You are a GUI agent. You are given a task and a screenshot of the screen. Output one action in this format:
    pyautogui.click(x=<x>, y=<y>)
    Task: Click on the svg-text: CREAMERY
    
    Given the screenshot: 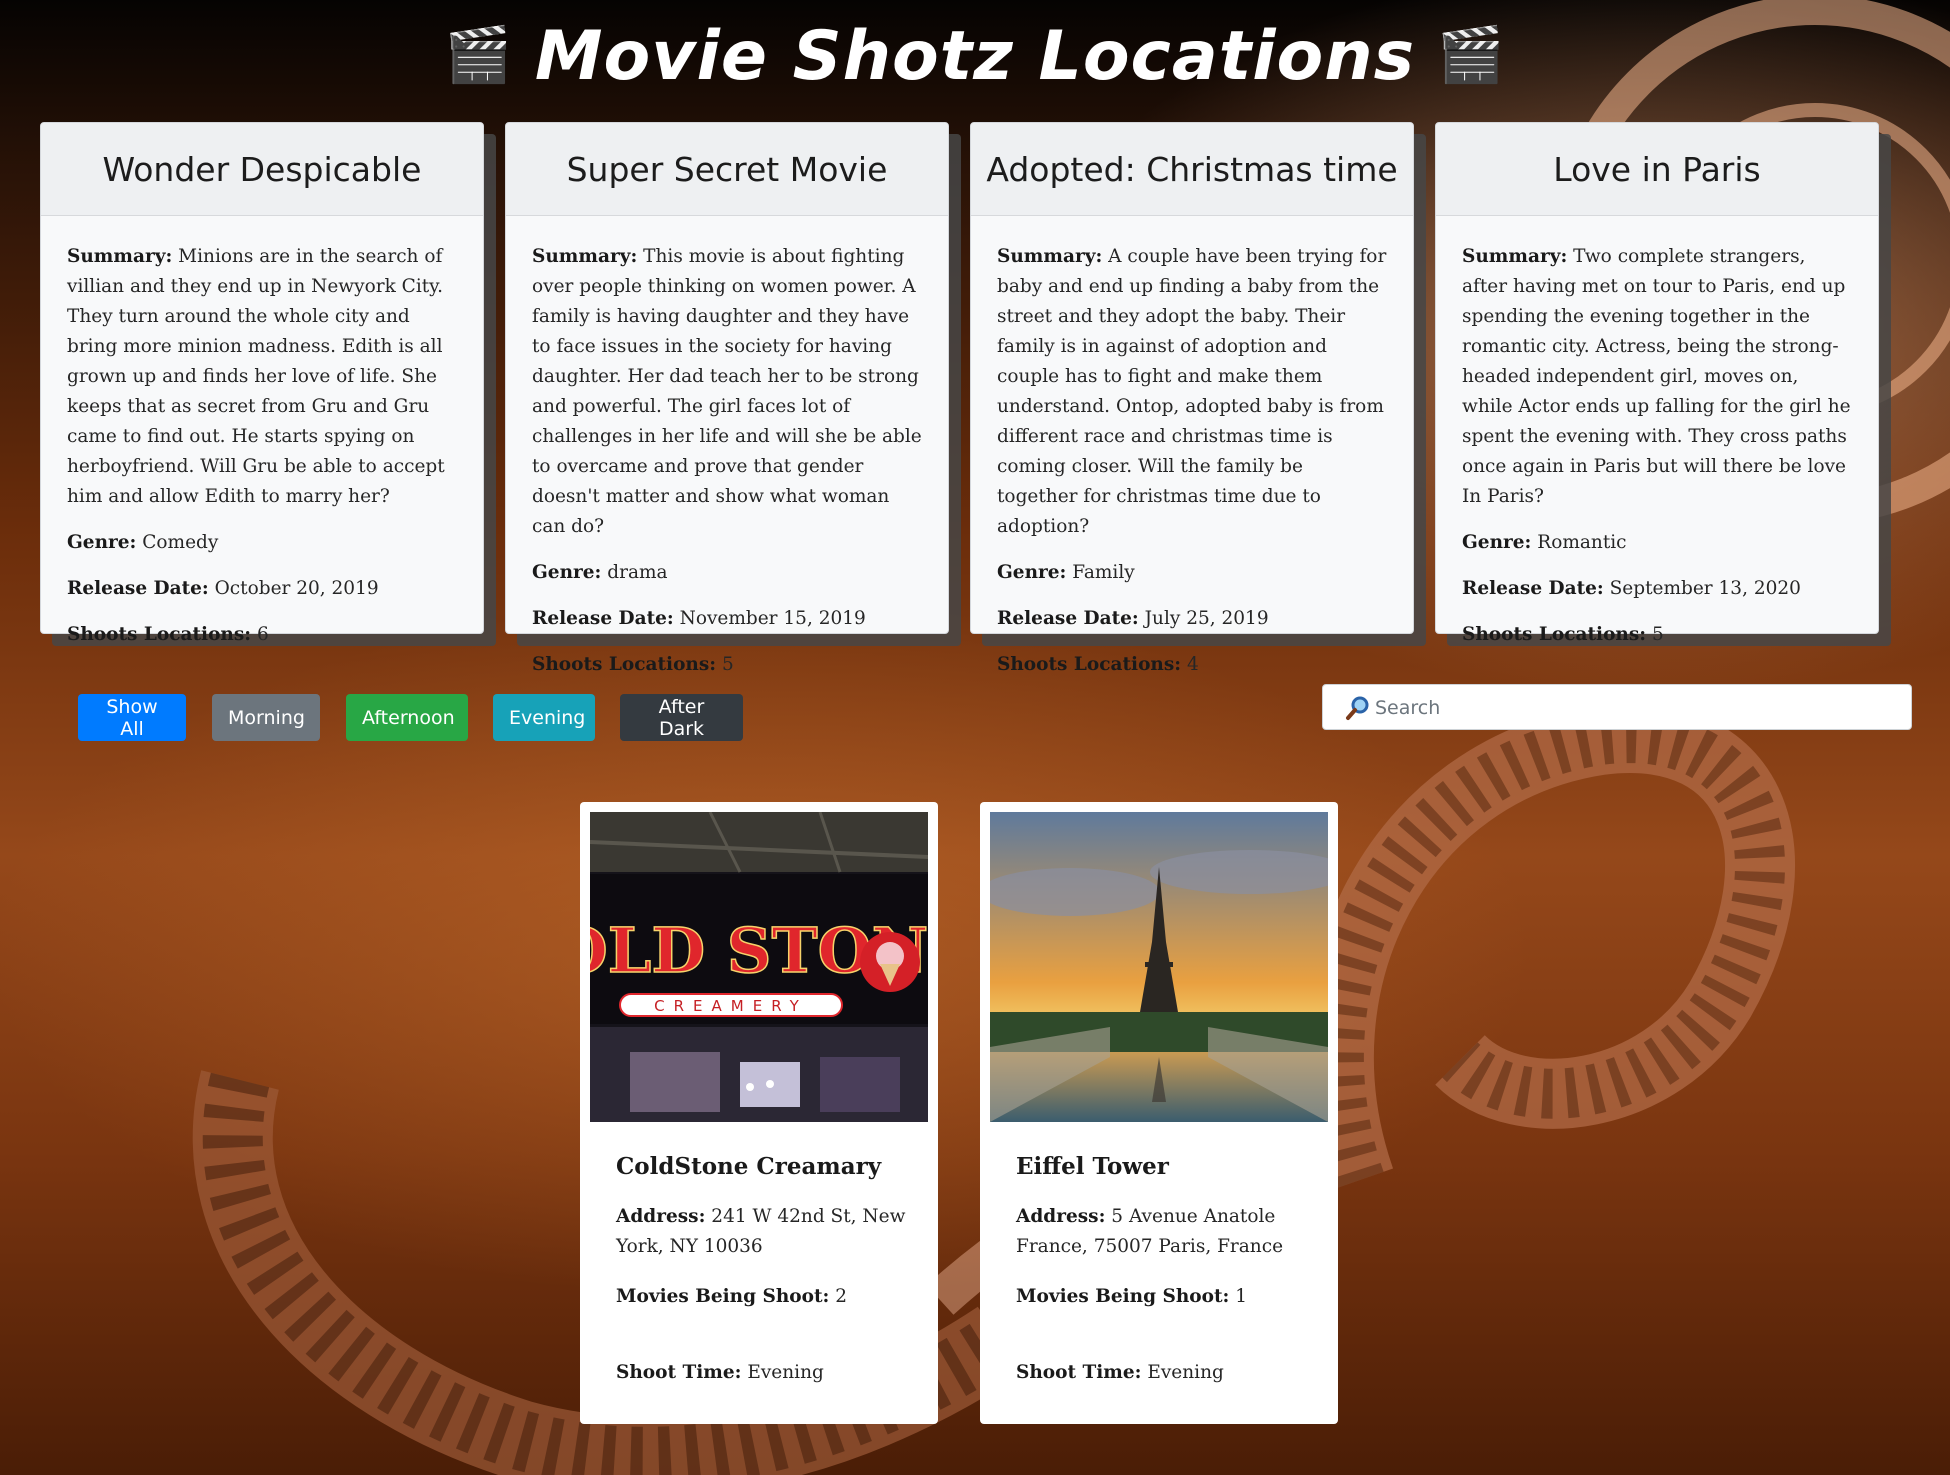 What is the action you would take?
    pyautogui.click(x=731, y=1006)
    